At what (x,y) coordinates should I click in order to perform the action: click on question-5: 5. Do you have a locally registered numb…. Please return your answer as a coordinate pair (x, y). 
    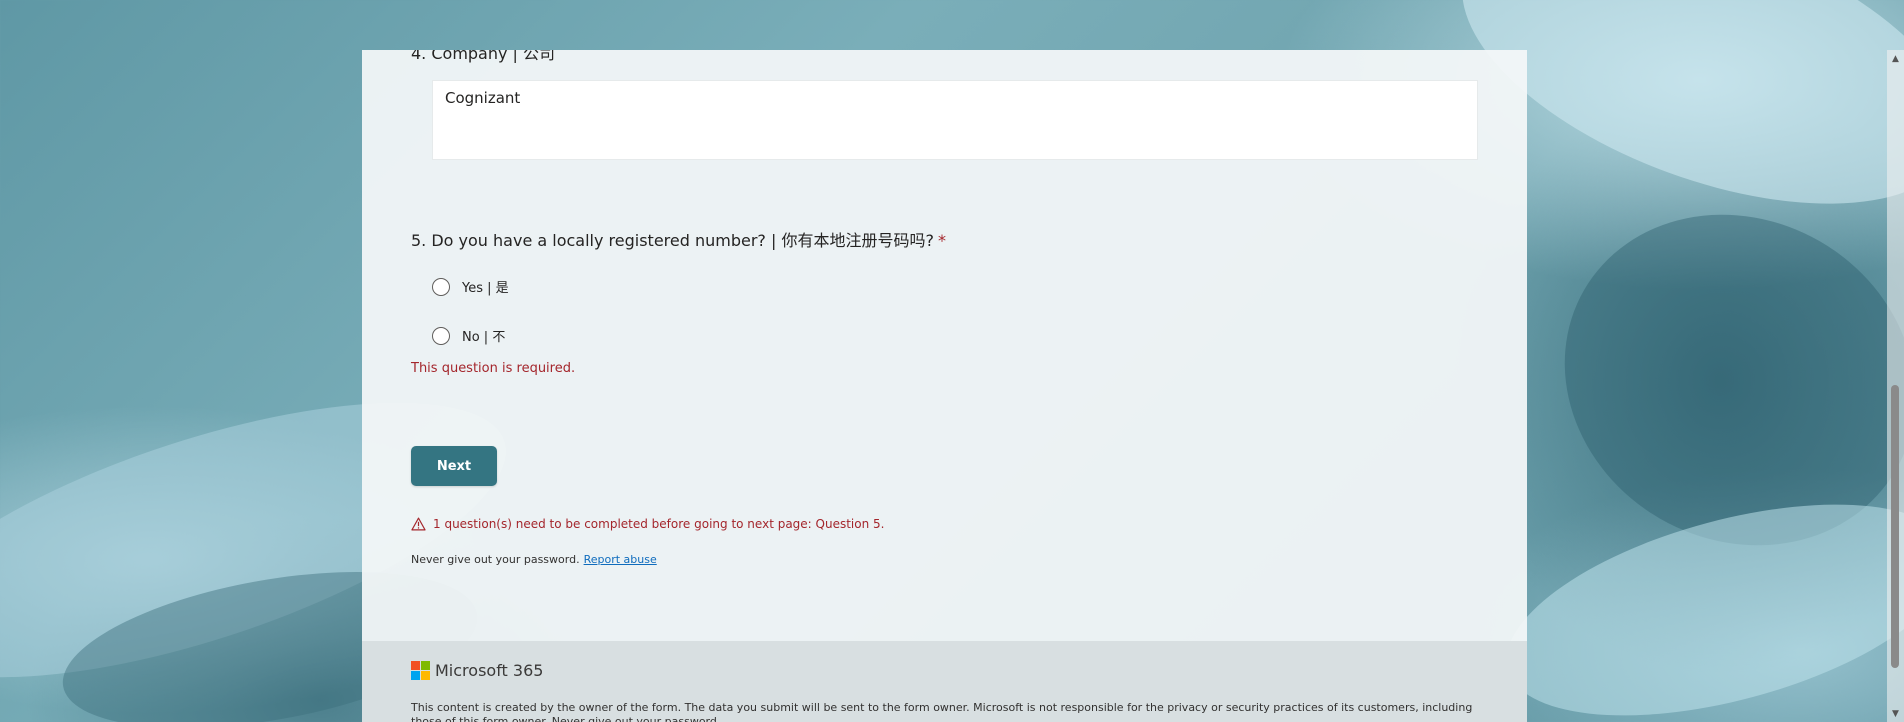
    Looking at the image, I should click on (941, 303).